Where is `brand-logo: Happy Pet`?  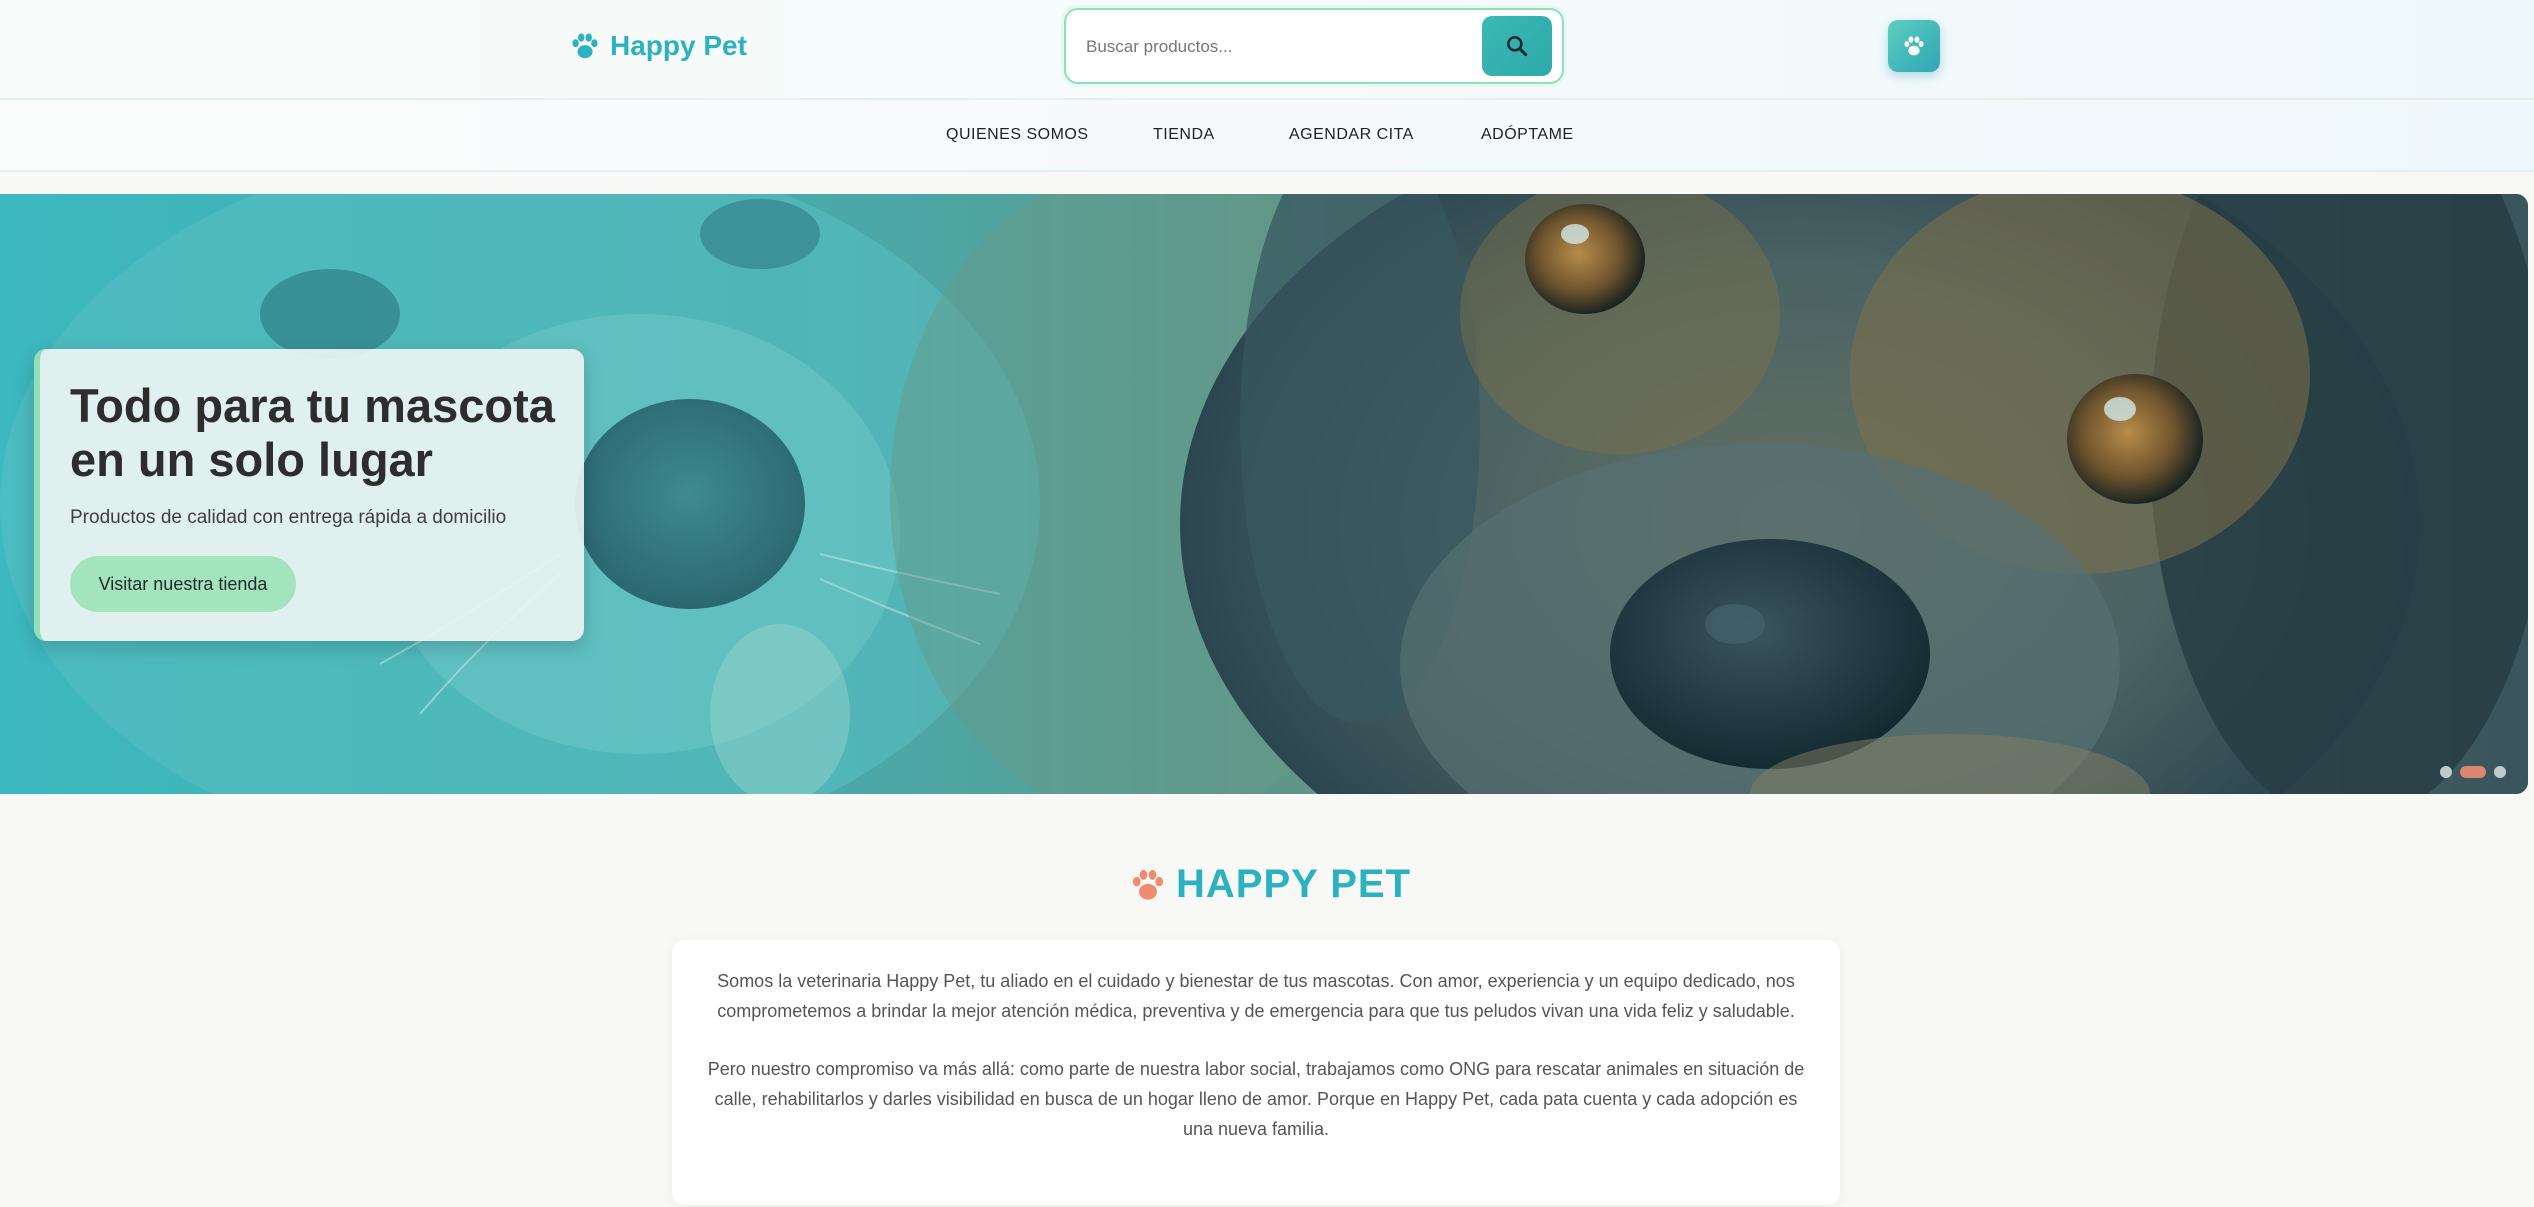 brand-logo: Happy Pet is located at coordinates (658, 46).